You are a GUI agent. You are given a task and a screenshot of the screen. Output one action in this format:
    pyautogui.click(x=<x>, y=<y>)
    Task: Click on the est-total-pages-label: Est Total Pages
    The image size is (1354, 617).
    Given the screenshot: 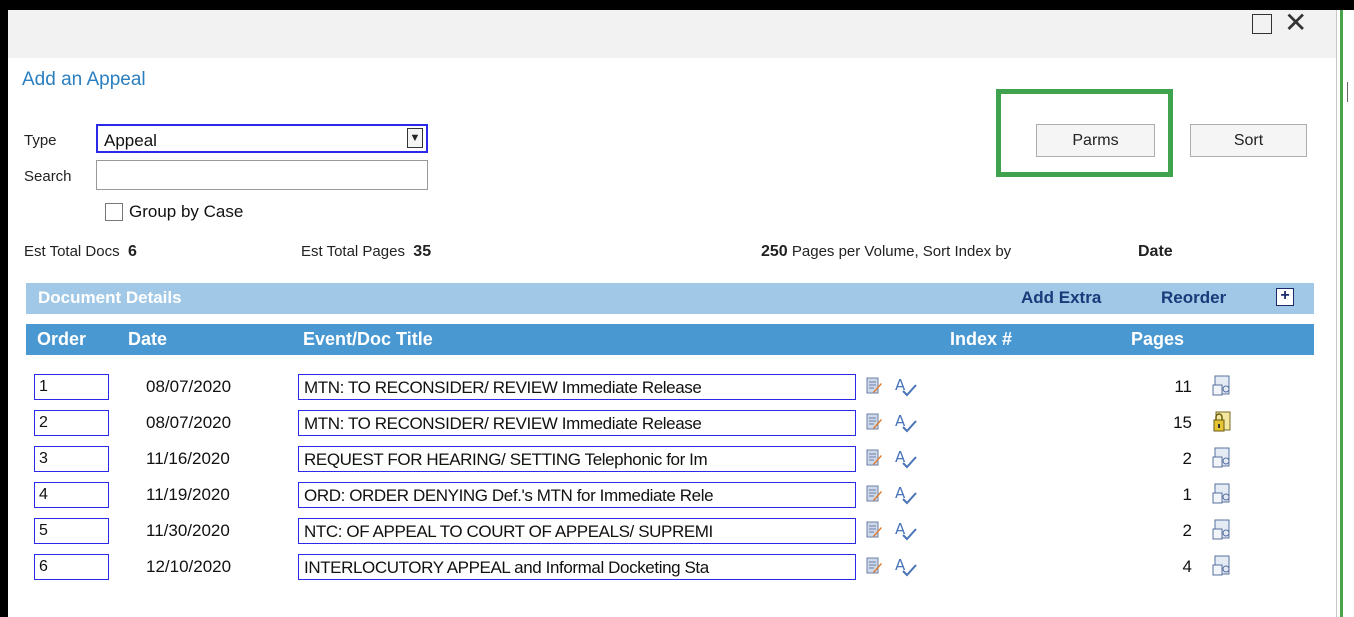 What is the action you would take?
    pyautogui.click(x=353, y=251)
    